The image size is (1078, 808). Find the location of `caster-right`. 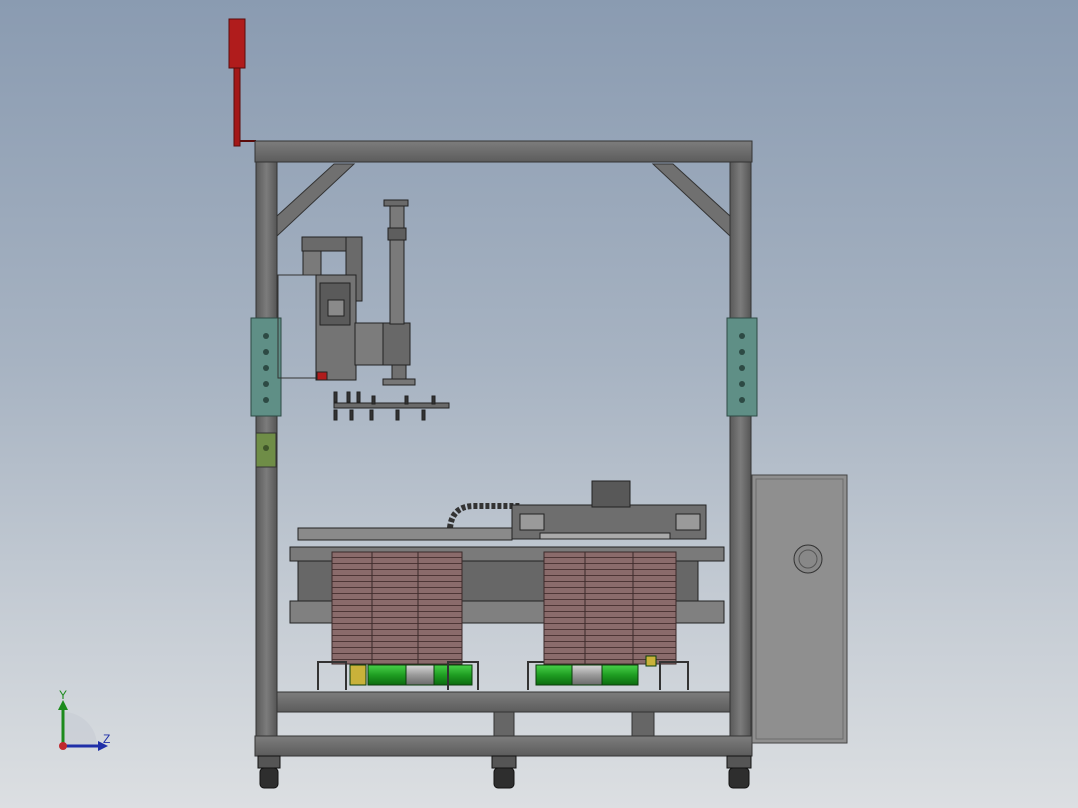

caster-right is located at coordinates (739, 772).